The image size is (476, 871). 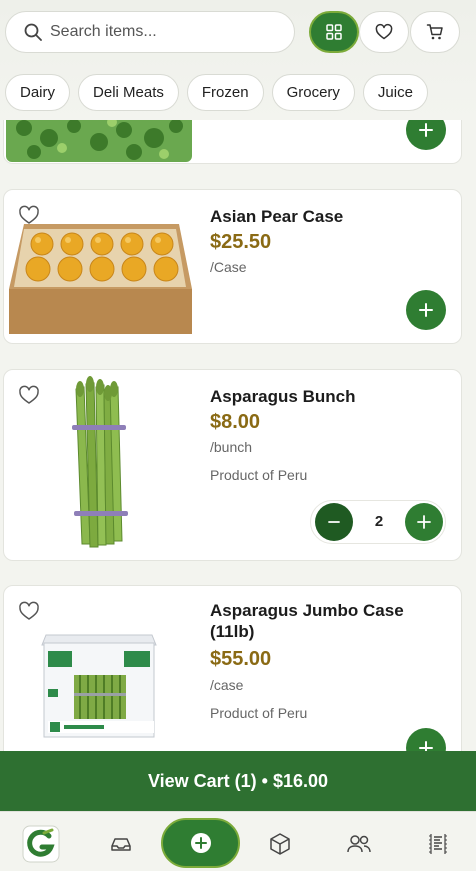 What do you see at coordinates (283, 396) in the screenshot?
I see `product-name: Asparagus Bunch` at bounding box center [283, 396].